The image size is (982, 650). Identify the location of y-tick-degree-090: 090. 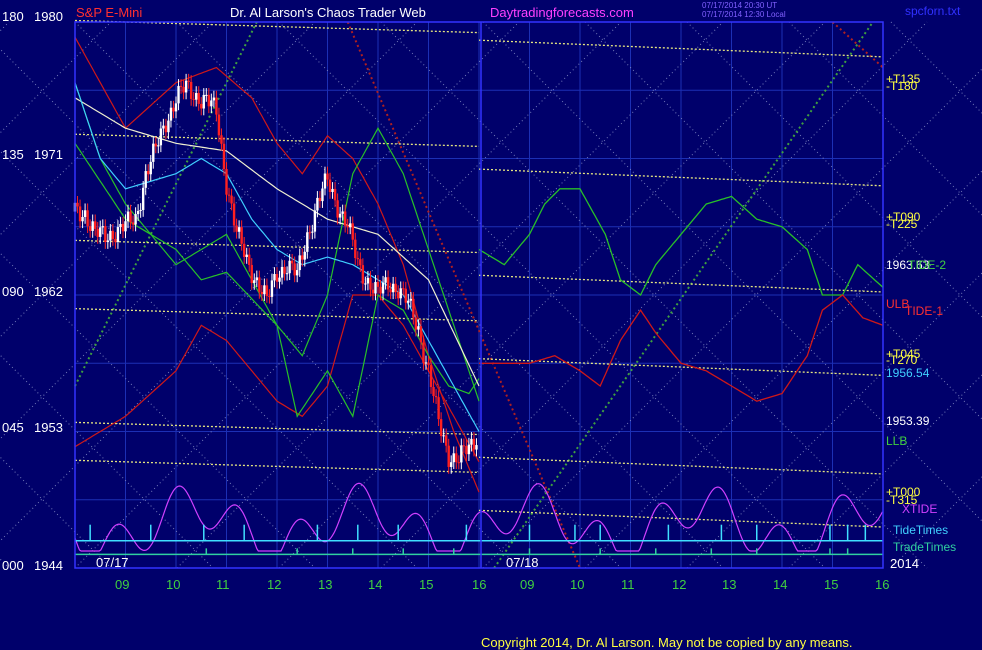
(13, 291).